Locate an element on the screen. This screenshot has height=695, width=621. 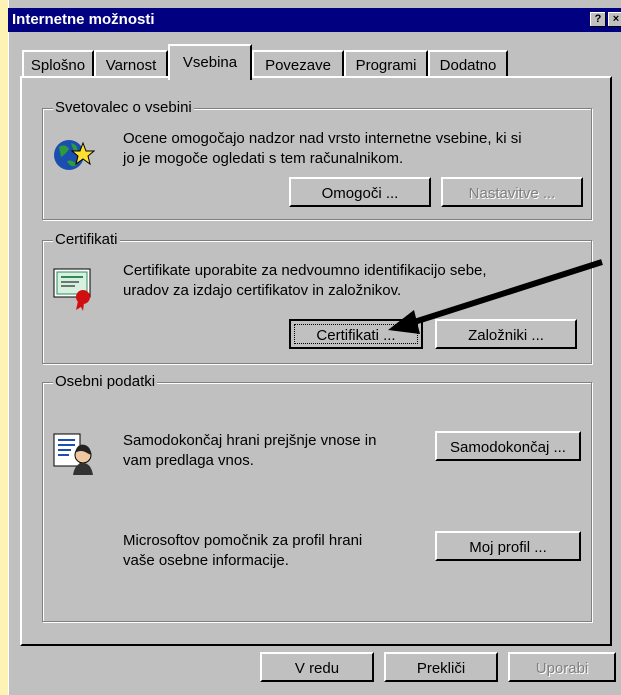
autocomplete-text-1: Samodokončaj hrani prejšnje vnose in is located at coordinates (250, 440).